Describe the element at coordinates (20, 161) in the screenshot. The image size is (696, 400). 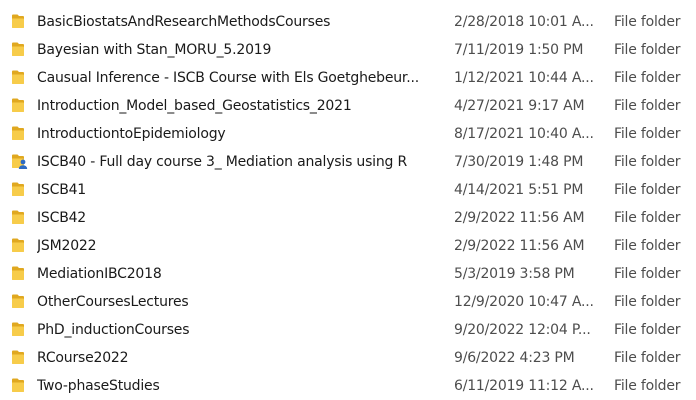
I see `shared-folder-icon` at that location.